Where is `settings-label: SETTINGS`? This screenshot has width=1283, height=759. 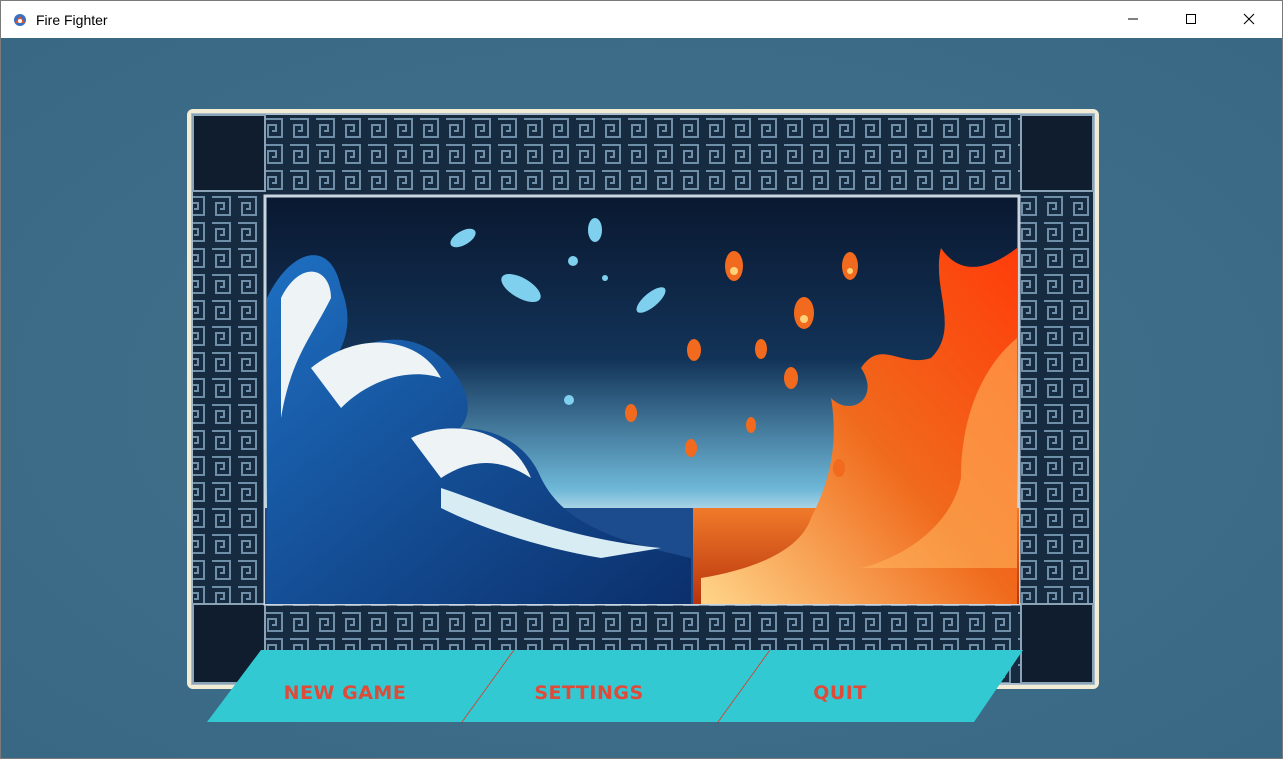 settings-label: SETTINGS is located at coordinates (588, 693).